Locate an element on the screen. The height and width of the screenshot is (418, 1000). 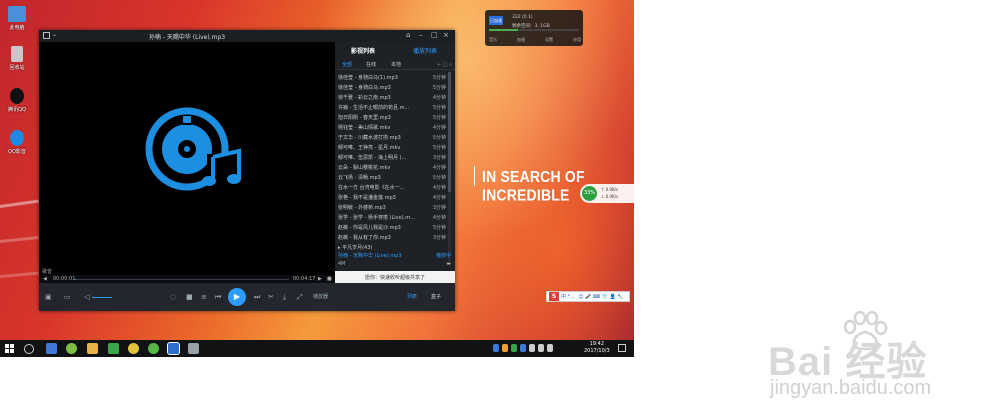
network-widget: 已加速 332 (0.1) 剩余空间：3. 1GB 音乐 加速 设置 应用 is located at coordinates (534, 28).